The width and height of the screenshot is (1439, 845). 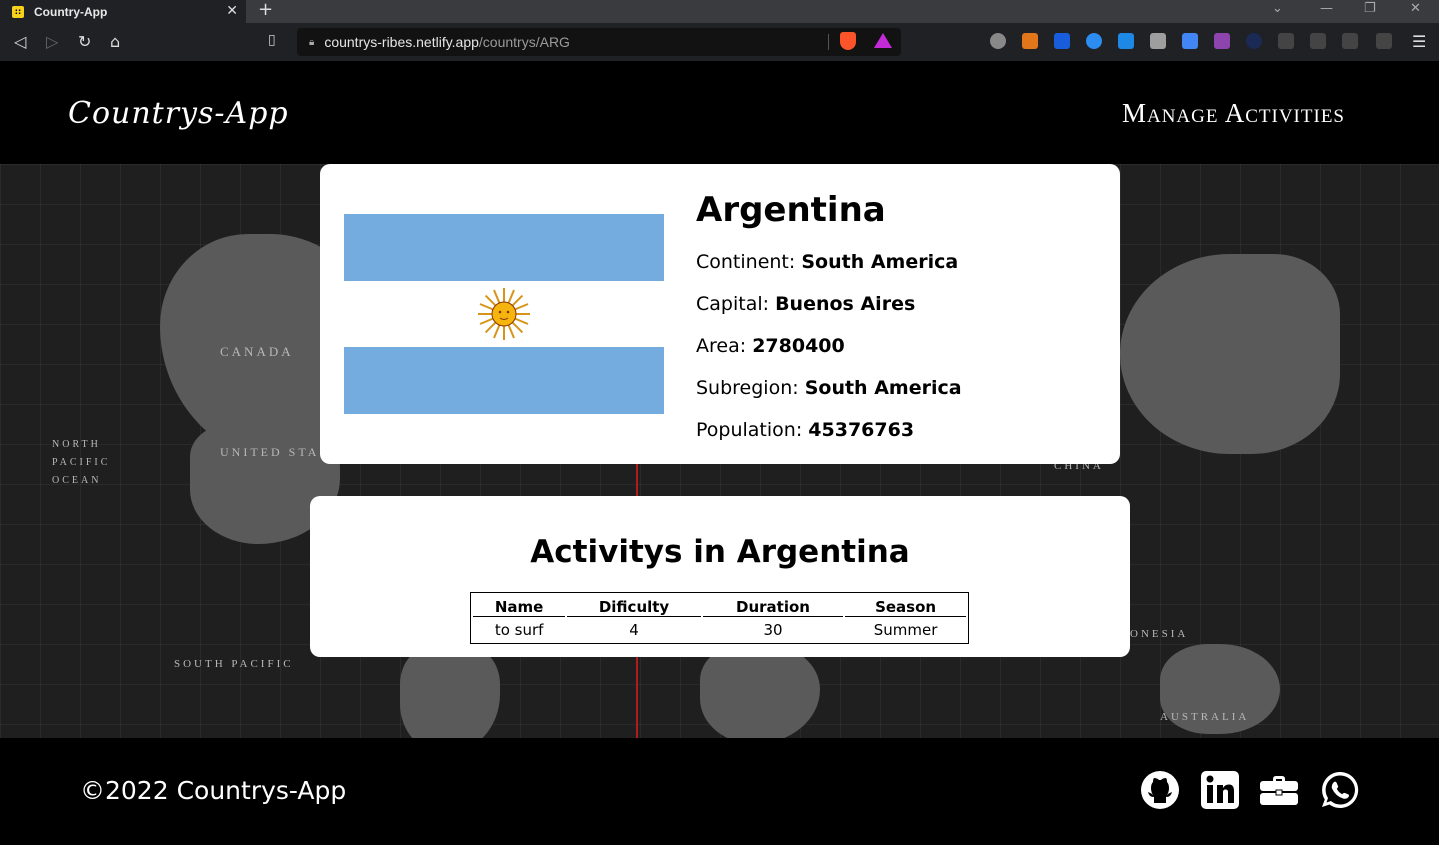 I want to click on area-label: Area:, so click(x=721, y=346).